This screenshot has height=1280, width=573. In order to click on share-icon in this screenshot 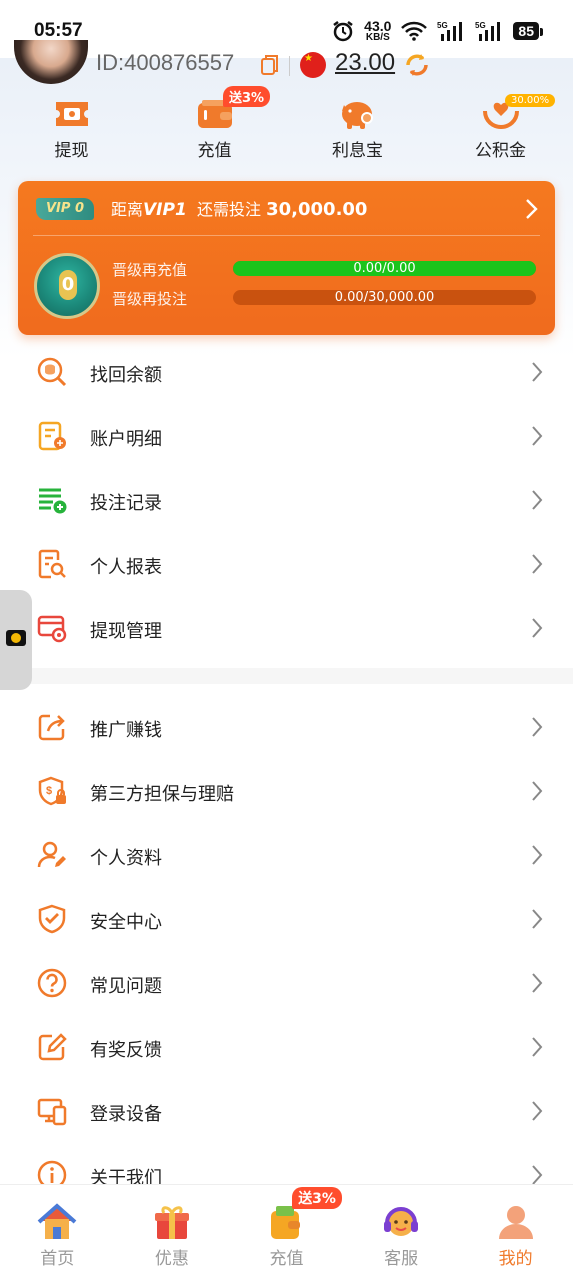, I will do `click(51, 727)`.